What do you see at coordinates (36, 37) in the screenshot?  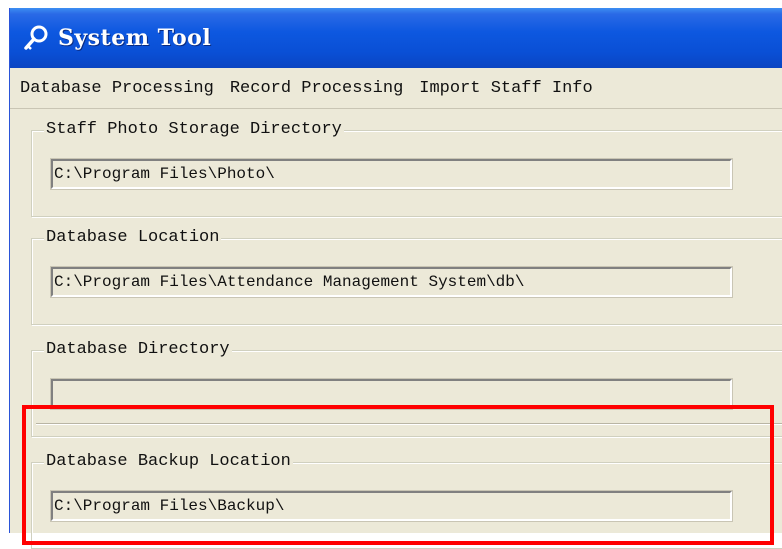 I see `key-icon` at bounding box center [36, 37].